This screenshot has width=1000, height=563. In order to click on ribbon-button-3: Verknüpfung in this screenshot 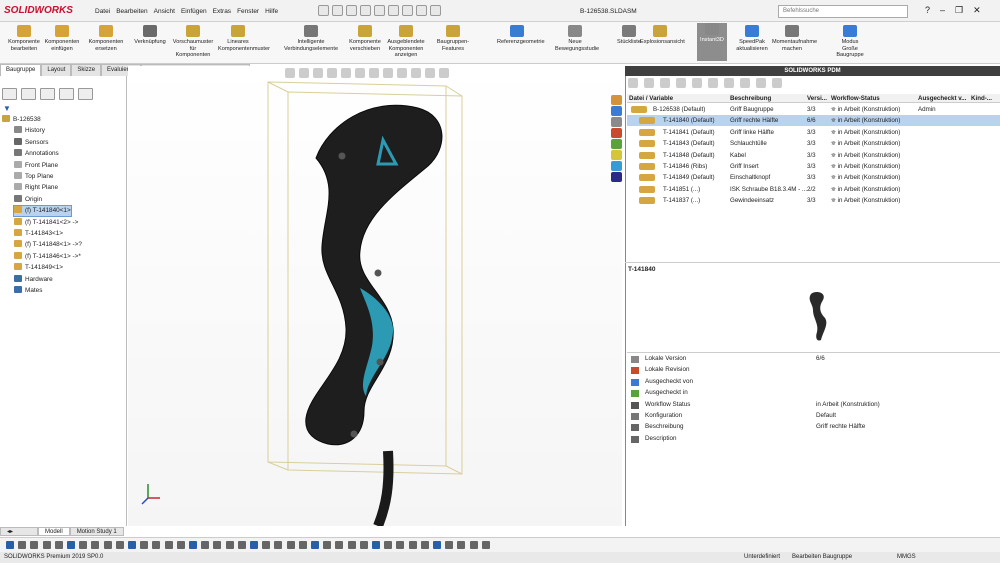, I will do `click(150, 35)`.